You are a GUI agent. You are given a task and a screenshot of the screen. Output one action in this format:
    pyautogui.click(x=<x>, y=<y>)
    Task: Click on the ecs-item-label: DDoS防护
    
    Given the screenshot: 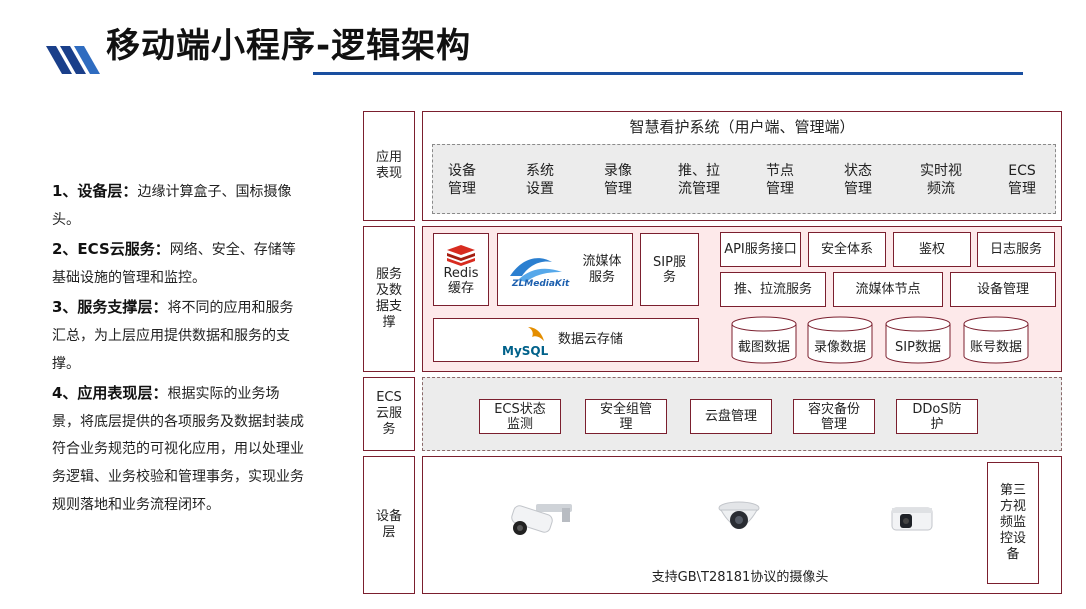 What is the action you would take?
    pyautogui.click(x=937, y=416)
    